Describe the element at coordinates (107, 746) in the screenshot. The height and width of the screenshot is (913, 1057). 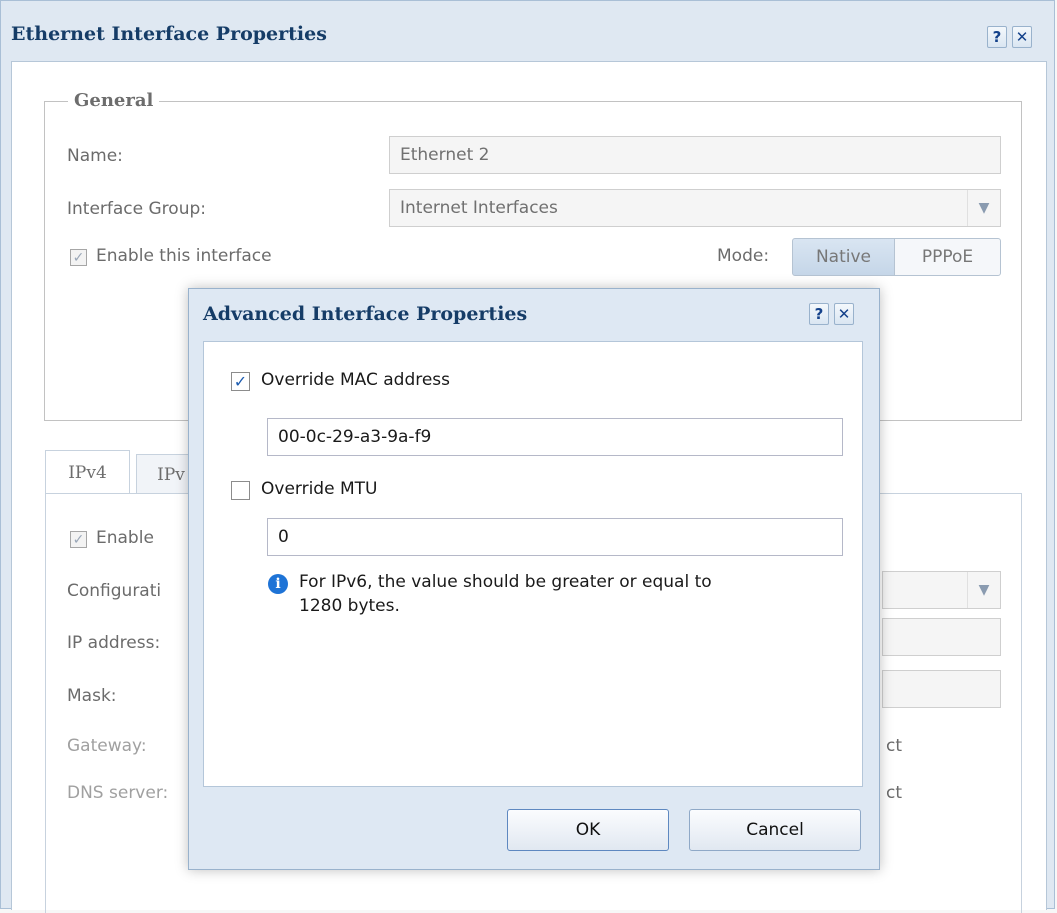
I see `gateway-label: Gateway:` at that location.